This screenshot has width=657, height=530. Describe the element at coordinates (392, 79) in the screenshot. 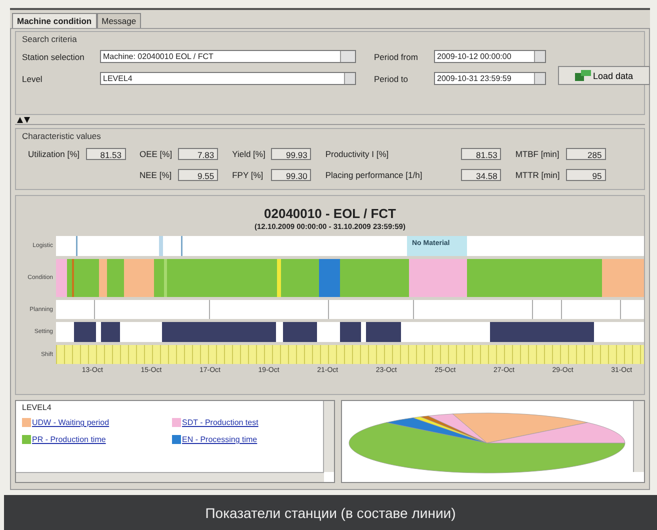

I see `field-label: Period to` at that location.